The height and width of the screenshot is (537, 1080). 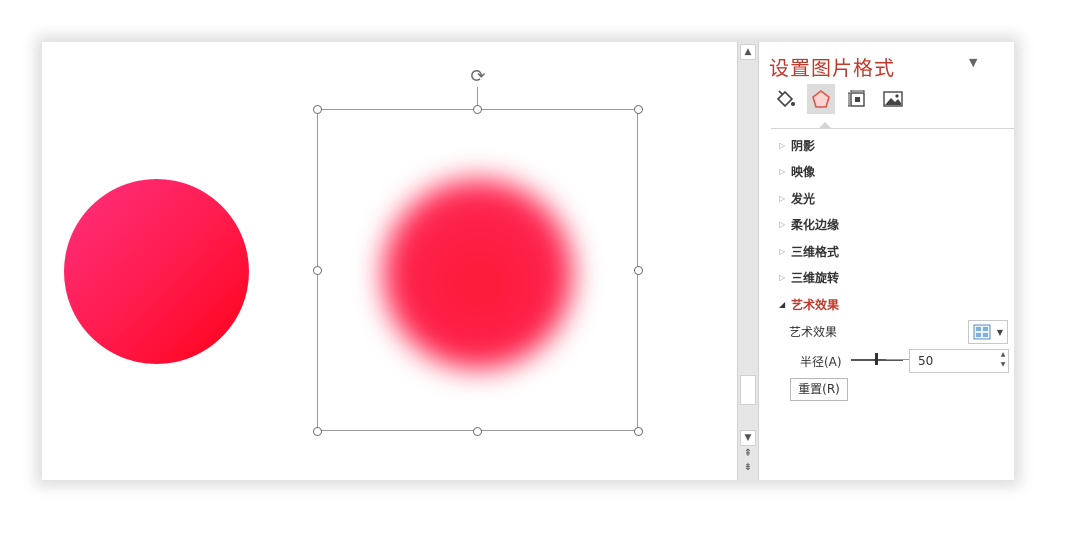 What do you see at coordinates (815, 304) in the screenshot?
I see `section-label: 艺术效果` at bounding box center [815, 304].